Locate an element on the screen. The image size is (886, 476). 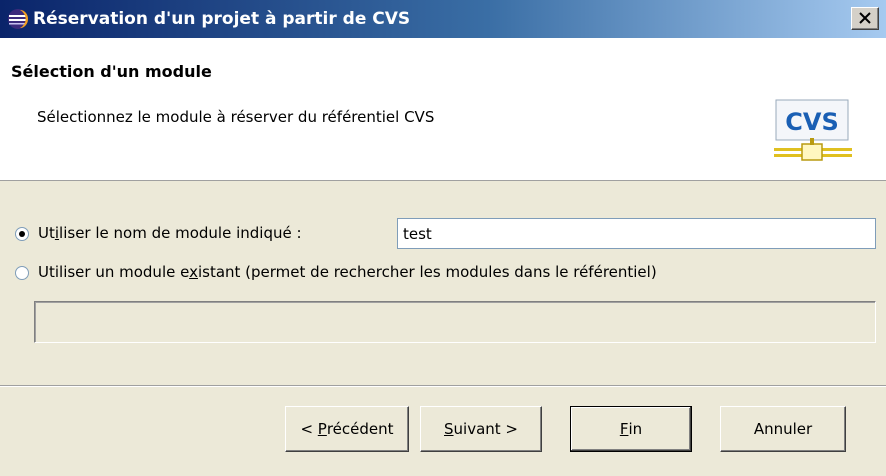
existing-module-field is located at coordinates (455, 322).